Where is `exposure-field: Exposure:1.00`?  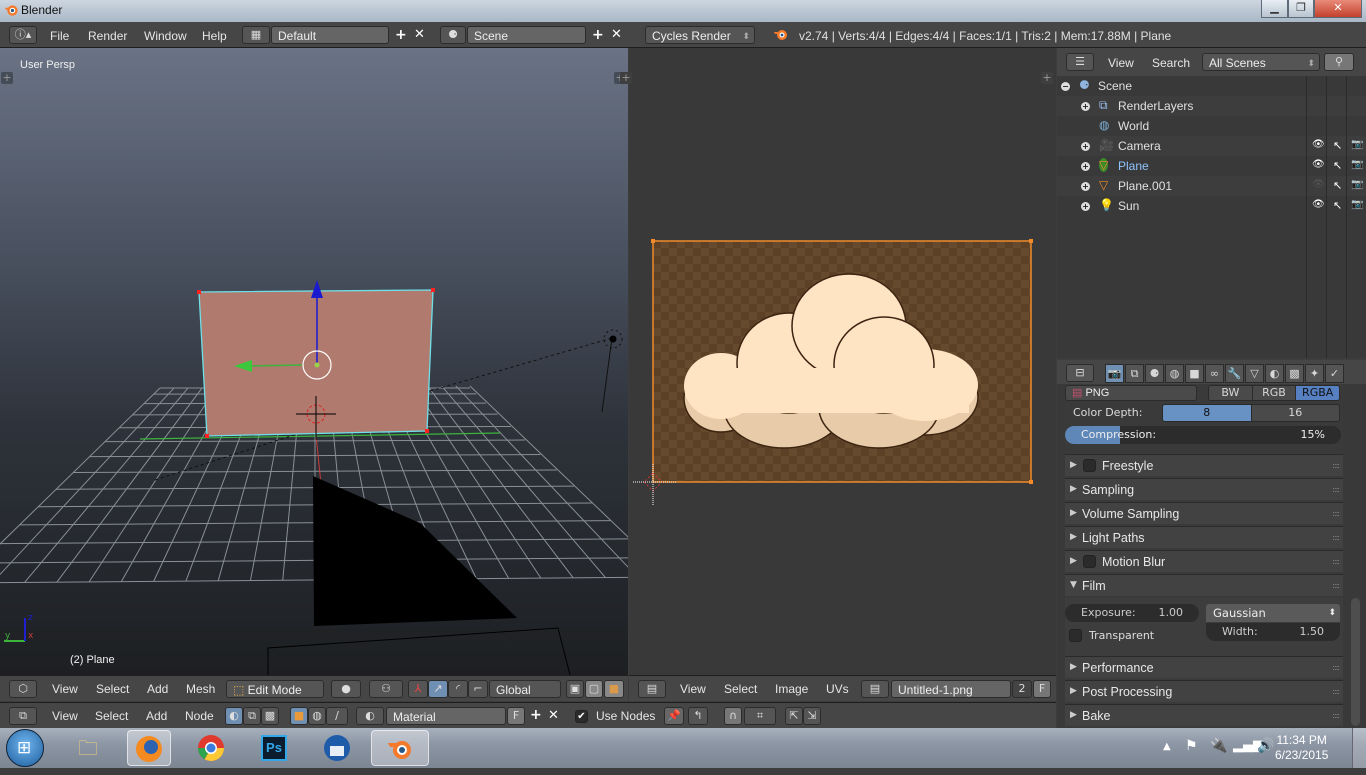
exposure-field: Exposure:1.00 is located at coordinates (1132, 613).